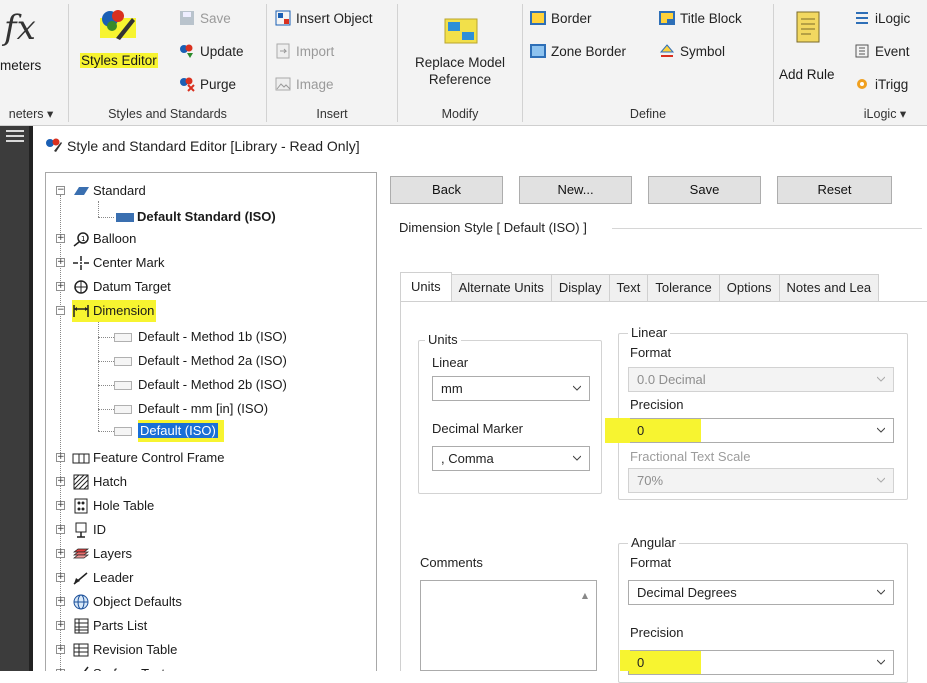 Image resolution: width=927 pixels, height=683 pixels. Describe the element at coordinates (113, 506) in the screenshot. I see `tree-item-hole-table: Hole Table` at that location.